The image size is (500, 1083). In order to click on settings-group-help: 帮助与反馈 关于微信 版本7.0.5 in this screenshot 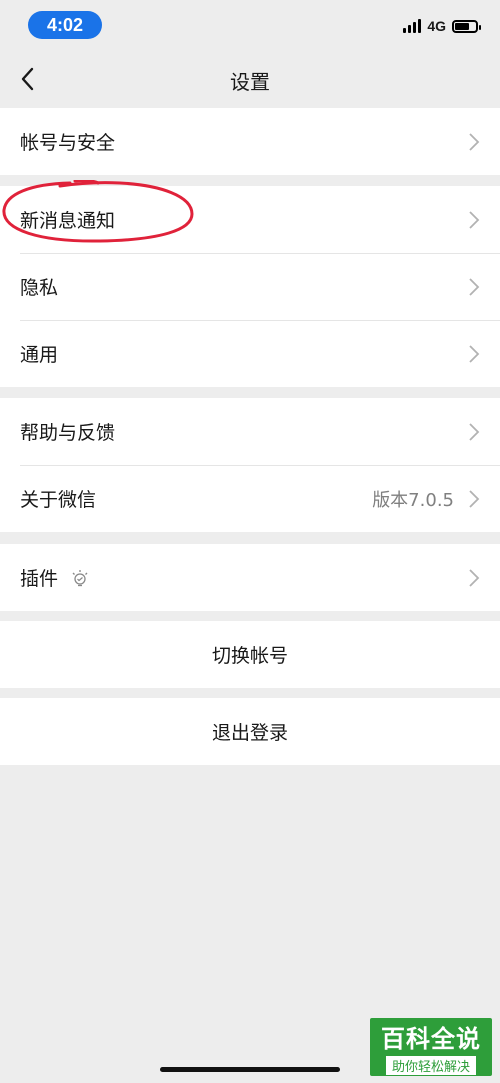, I will do `click(250, 465)`.